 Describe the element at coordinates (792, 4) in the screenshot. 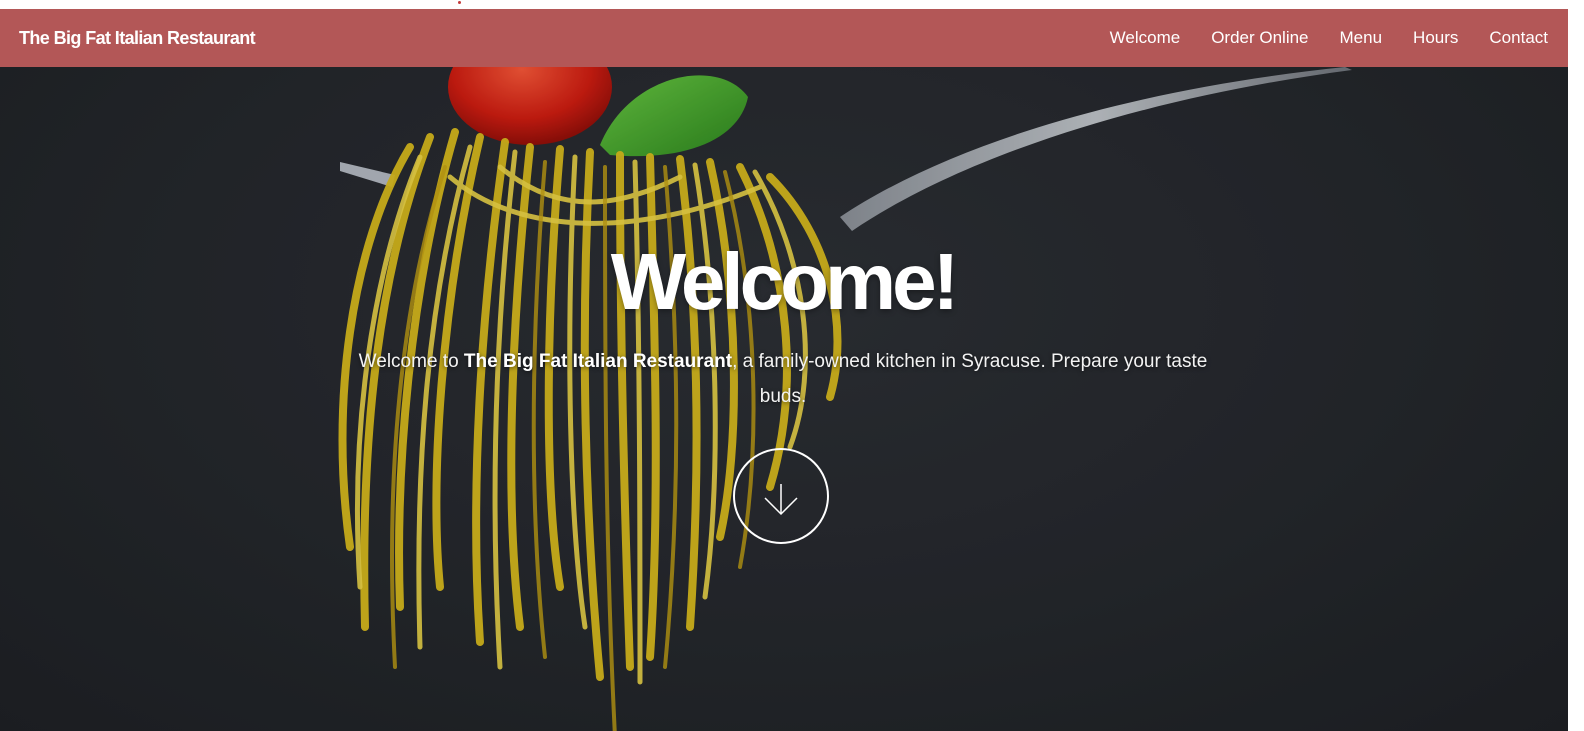

I see `top-strip` at that location.